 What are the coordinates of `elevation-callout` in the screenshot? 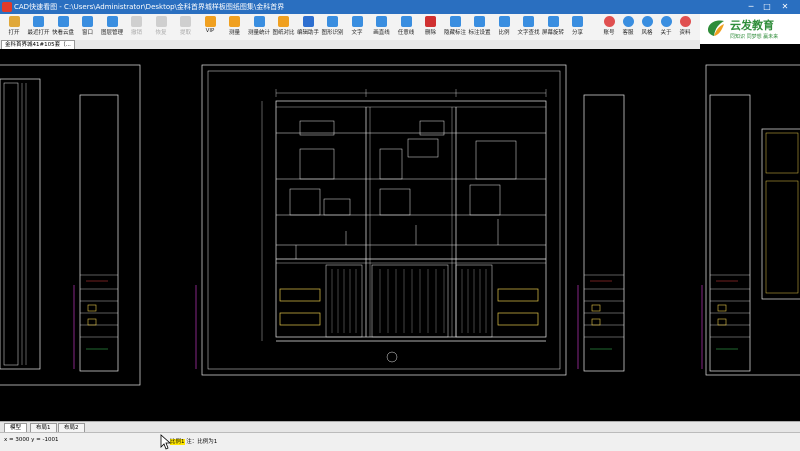 It's located at (392, 357).